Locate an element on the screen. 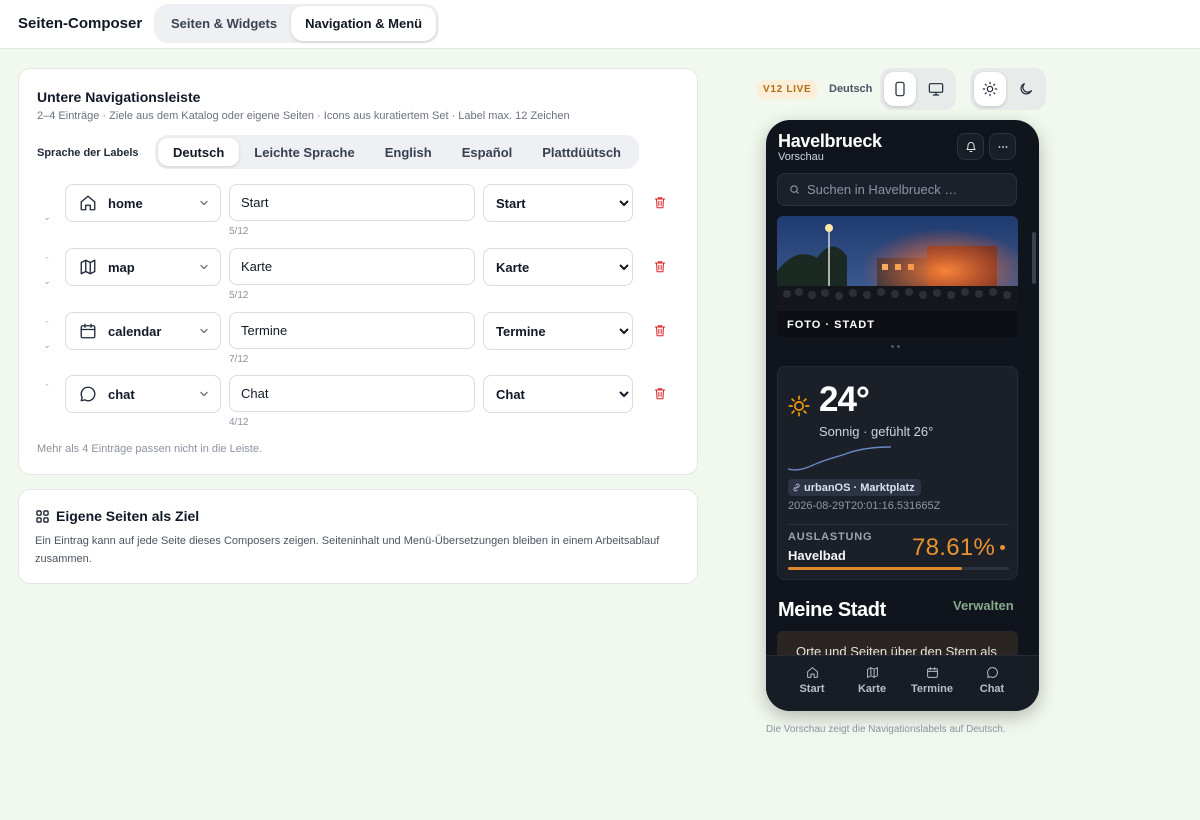  target-select: Start is located at coordinates (558, 203).